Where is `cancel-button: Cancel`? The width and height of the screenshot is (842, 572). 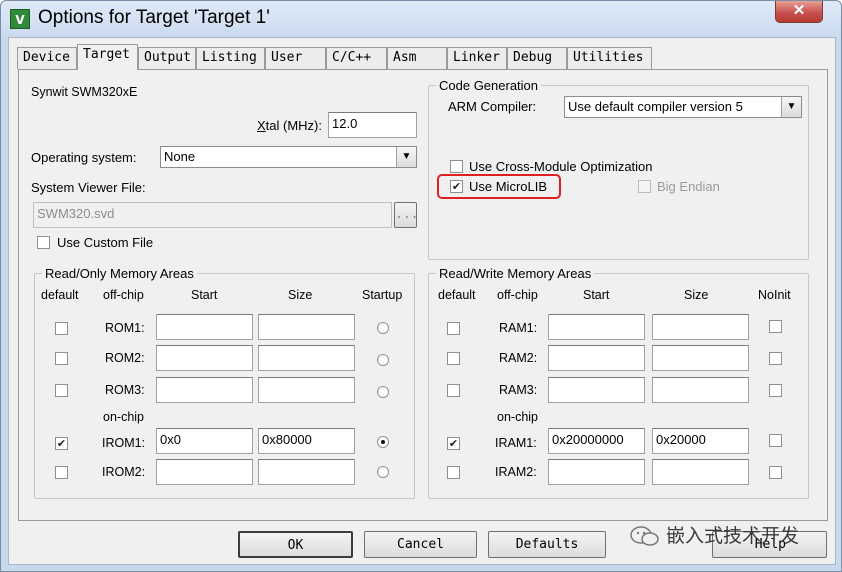 cancel-button: Cancel is located at coordinates (420, 544).